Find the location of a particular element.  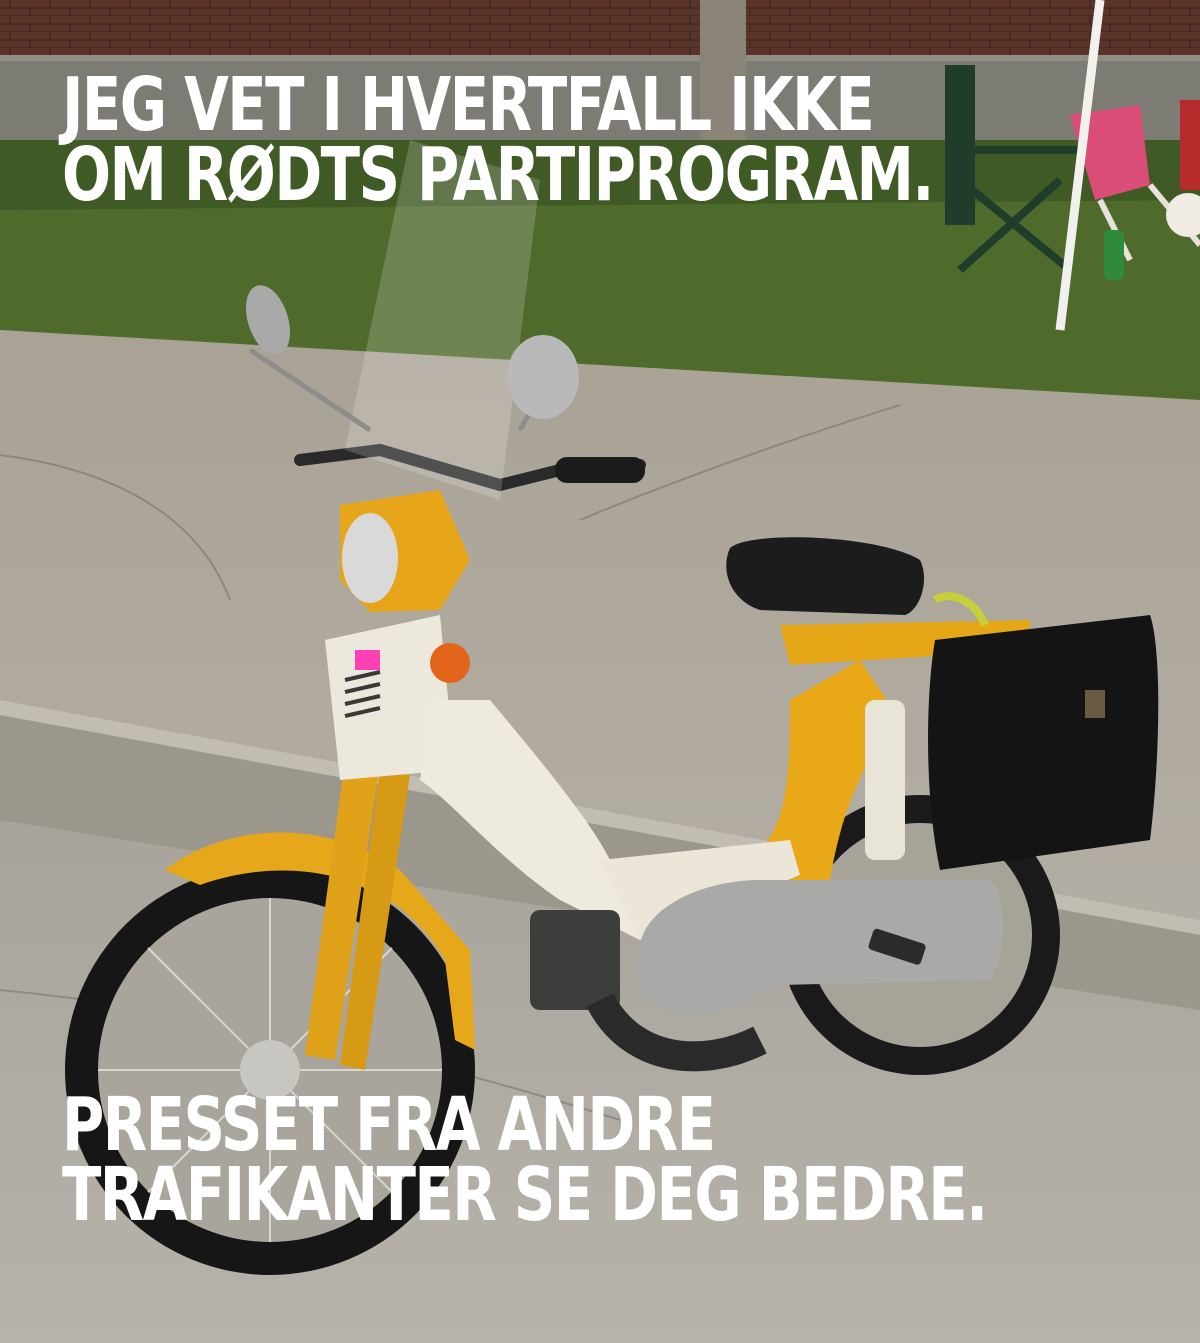

top-caption-line-1: JEG VET I HVERTFALL IKKE is located at coordinates (468, 105).